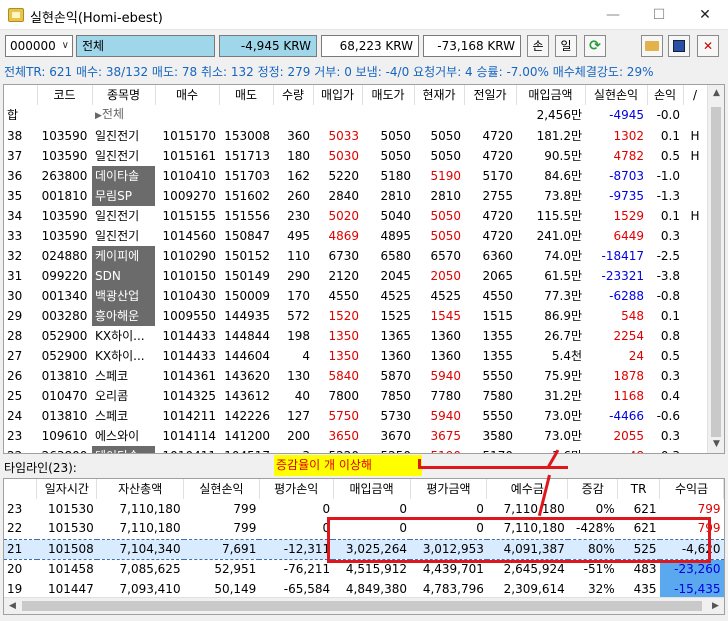  Describe the element at coordinates (187, 95) in the screenshot. I see `grid-header-col: 매수` at that location.